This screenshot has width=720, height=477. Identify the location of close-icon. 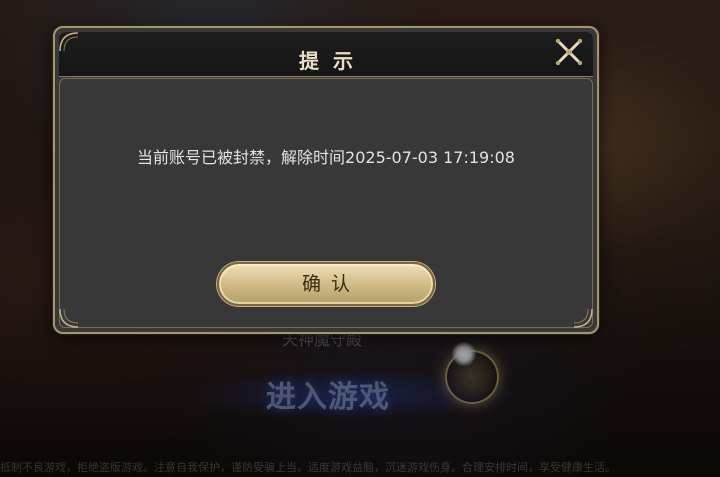
(569, 52).